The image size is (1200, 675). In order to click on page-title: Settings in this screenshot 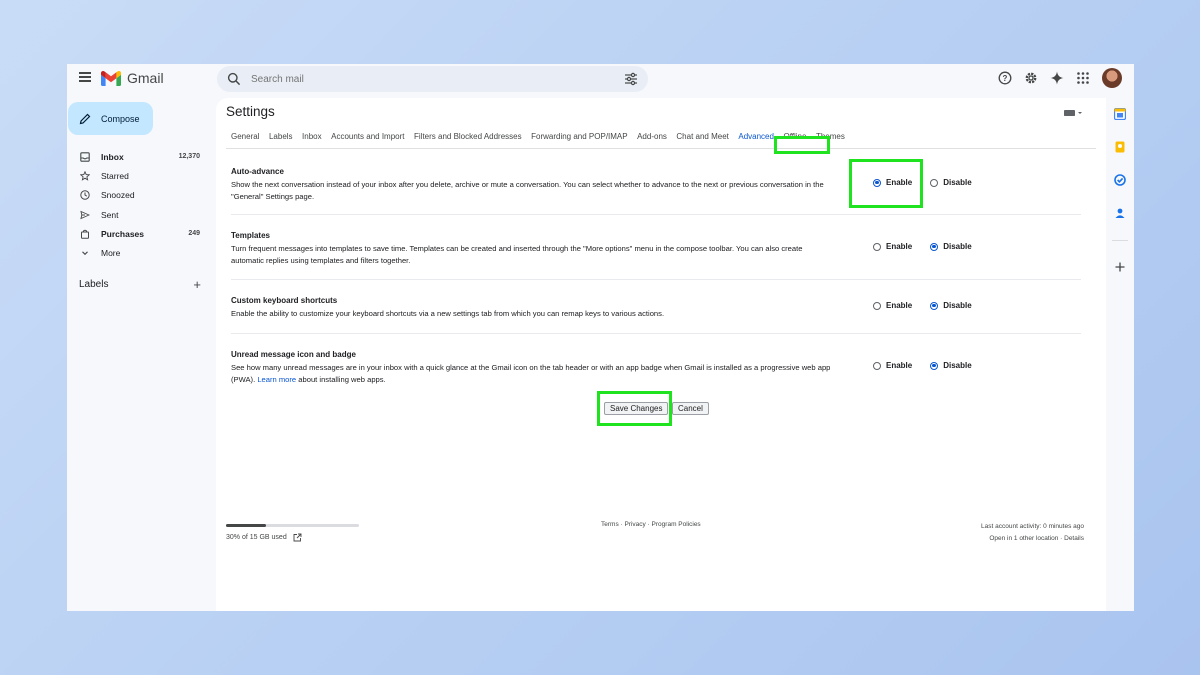, I will do `click(250, 111)`.